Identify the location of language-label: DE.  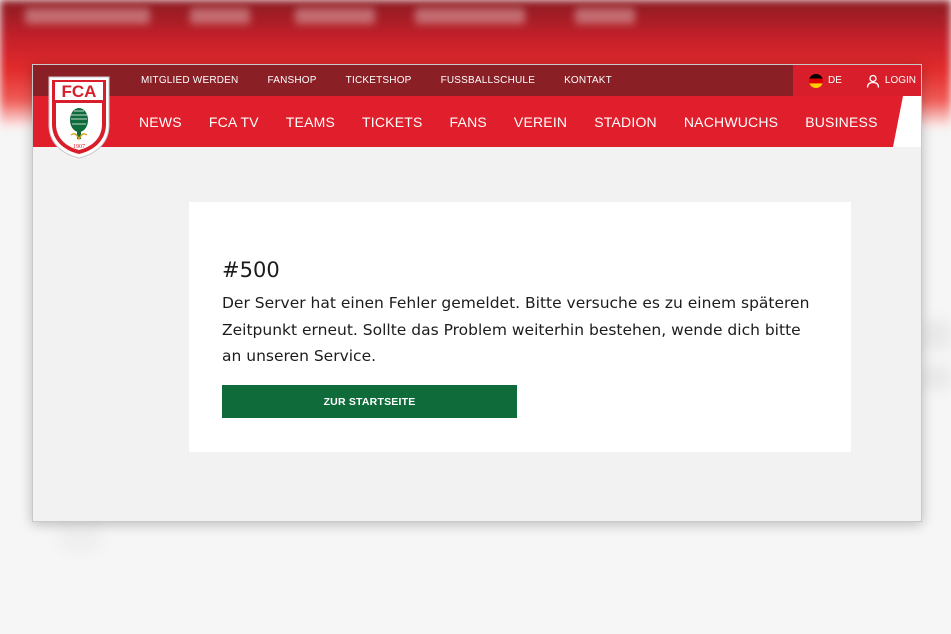
(835, 80).